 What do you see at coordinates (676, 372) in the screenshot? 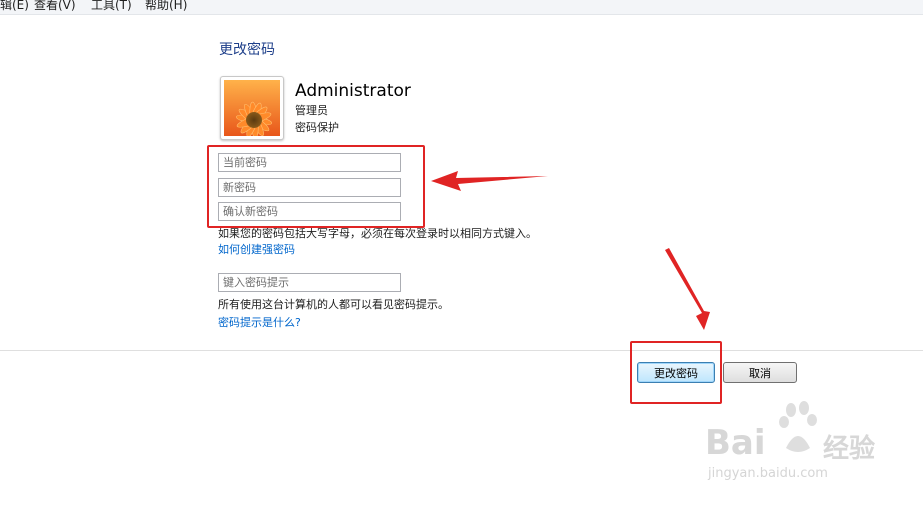
I see `button-highlight-box` at bounding box center [676, 372].